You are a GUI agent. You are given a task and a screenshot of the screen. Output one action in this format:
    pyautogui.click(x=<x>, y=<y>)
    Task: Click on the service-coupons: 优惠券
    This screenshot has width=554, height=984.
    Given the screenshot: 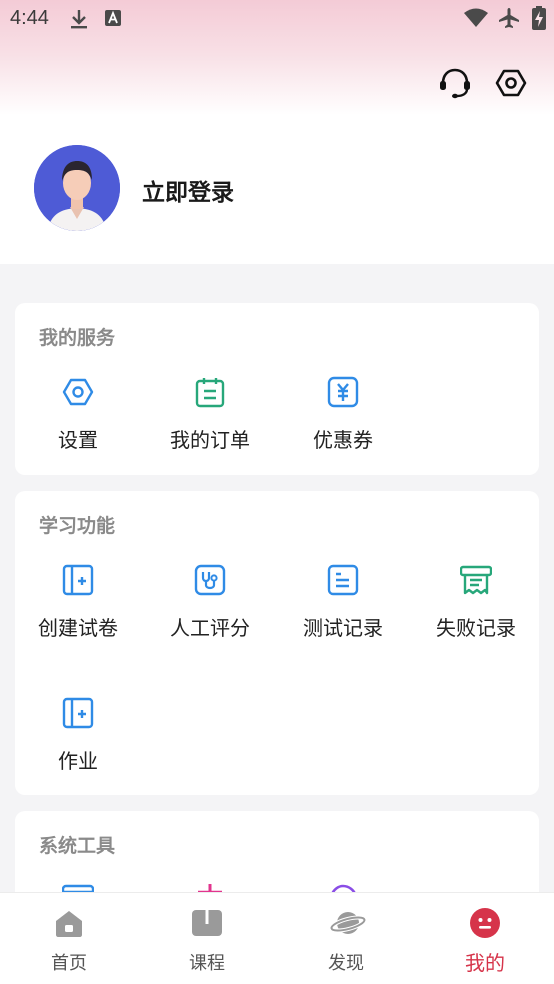 What is the action you would take?
    pyautogui.click(x=343, y=426)
    